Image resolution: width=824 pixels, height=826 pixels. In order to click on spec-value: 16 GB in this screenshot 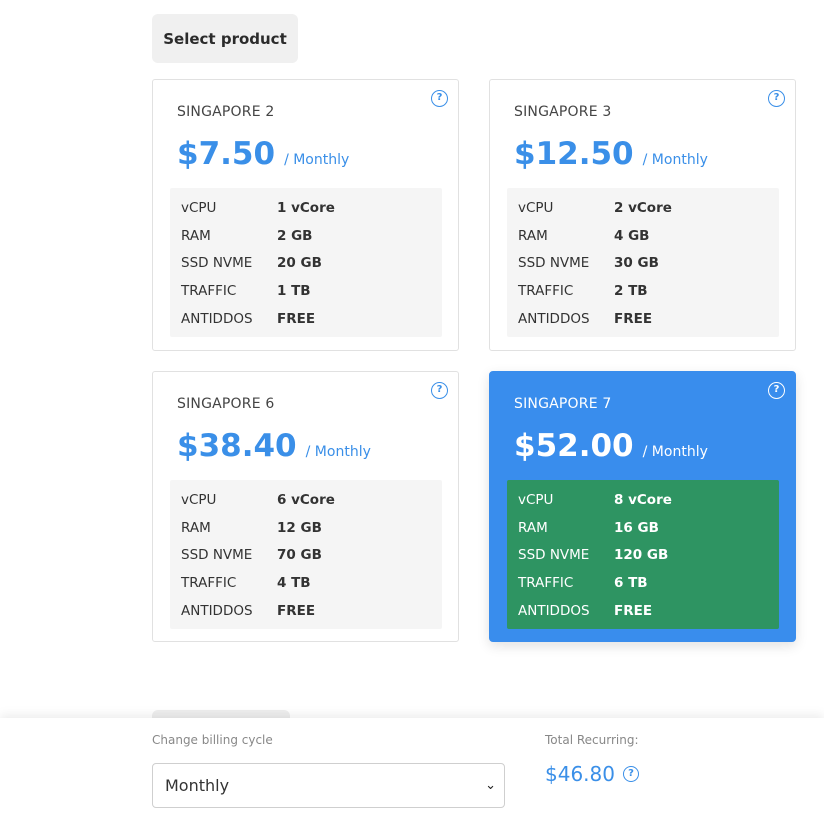, I will do `click(636, 527)`.